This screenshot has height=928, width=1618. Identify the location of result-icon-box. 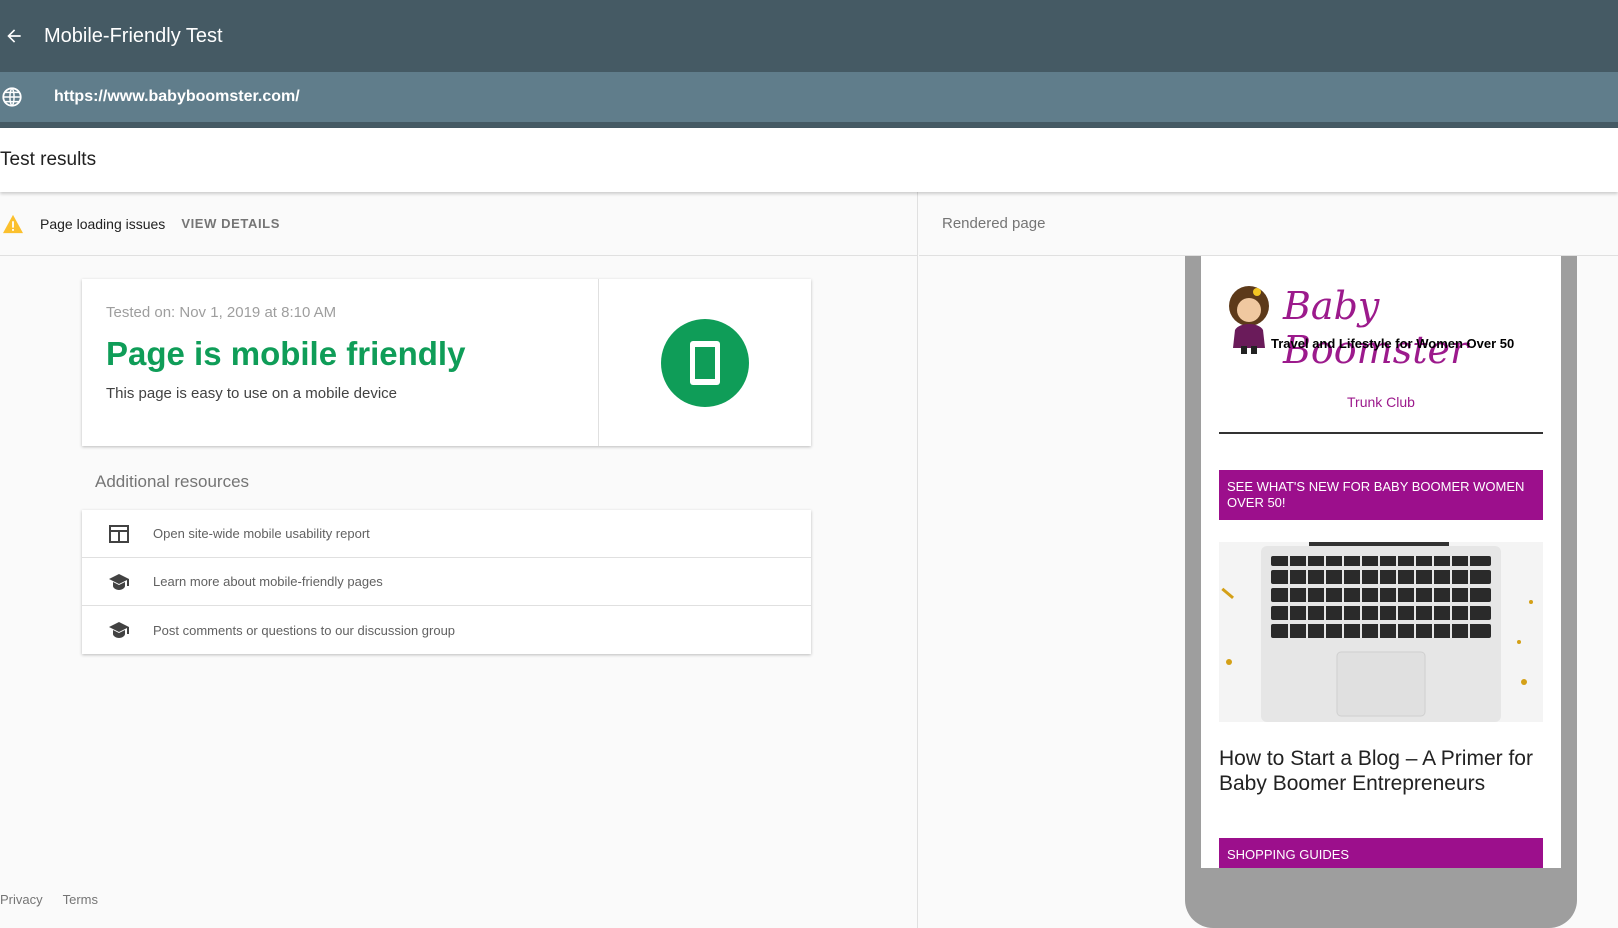
(705, 362).